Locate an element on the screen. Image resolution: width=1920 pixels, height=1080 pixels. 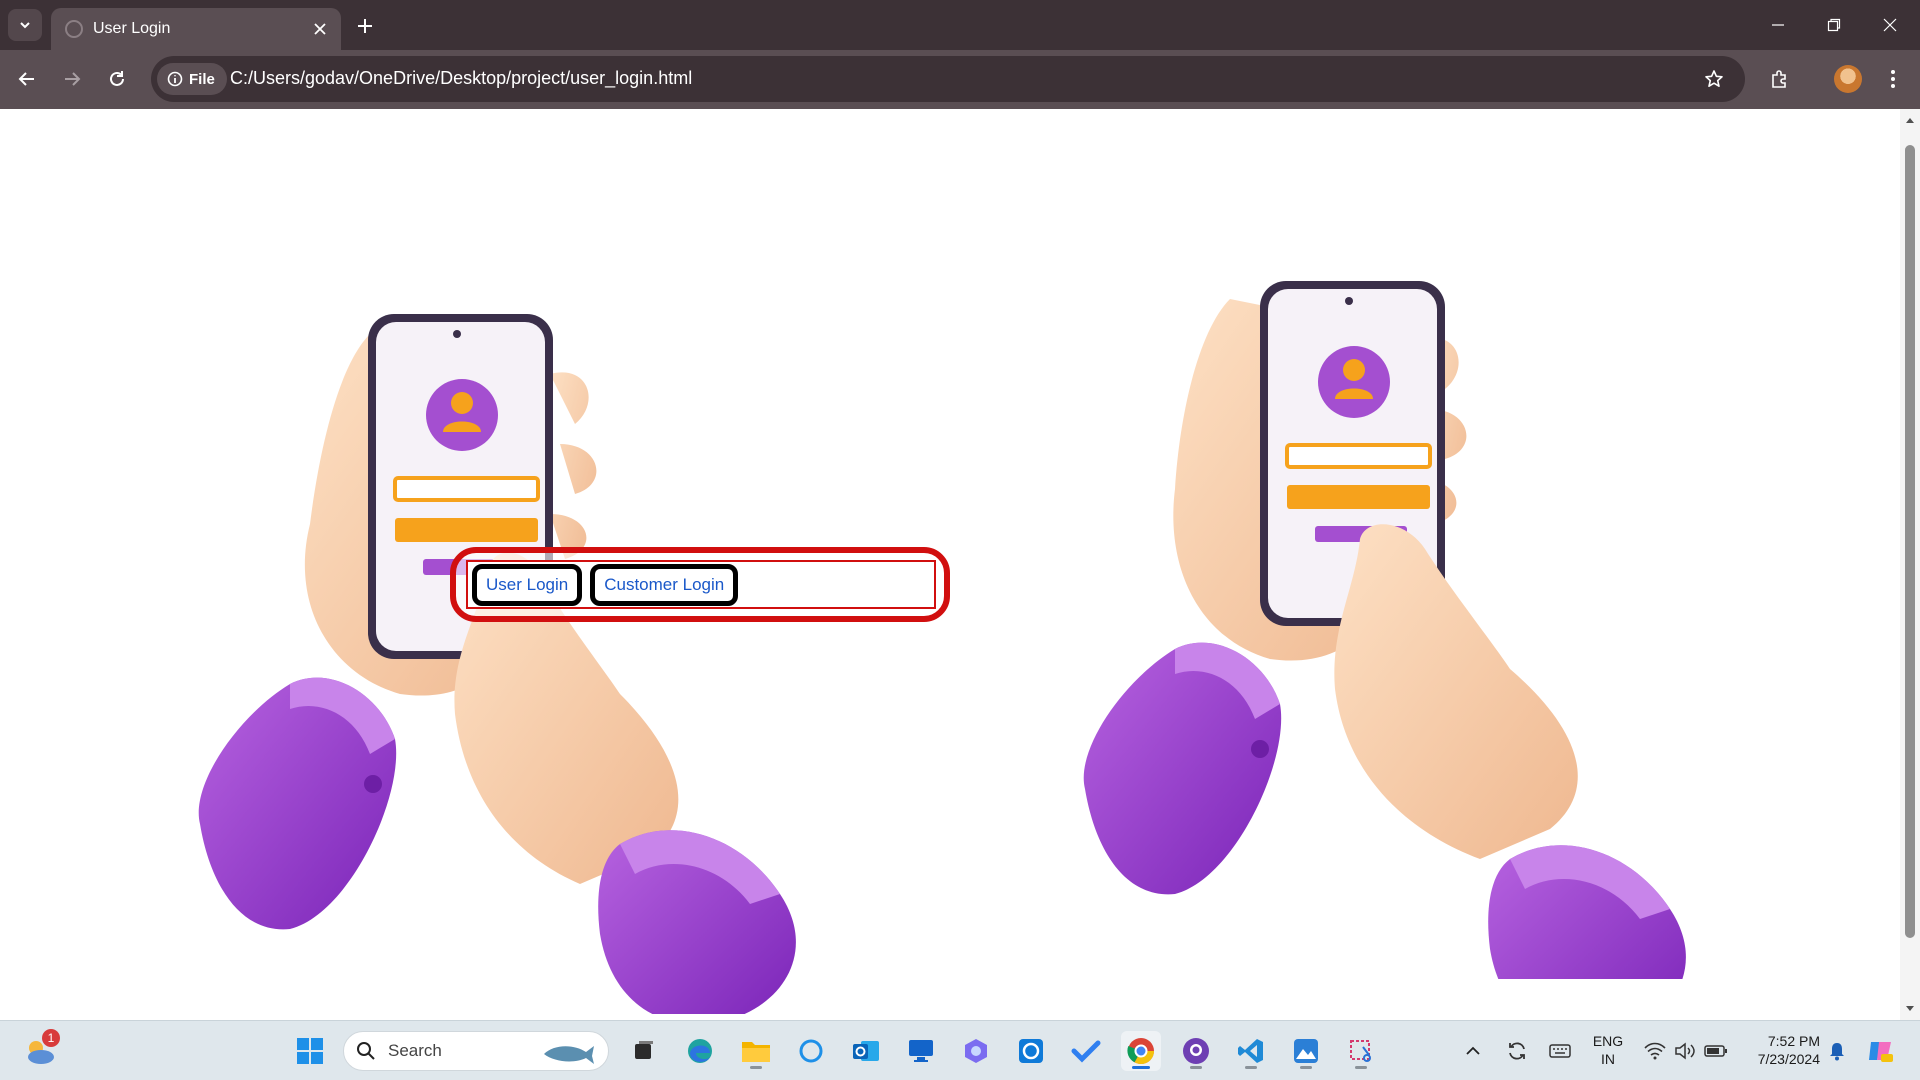
volume-button is located at coordinates (1685, 1051).